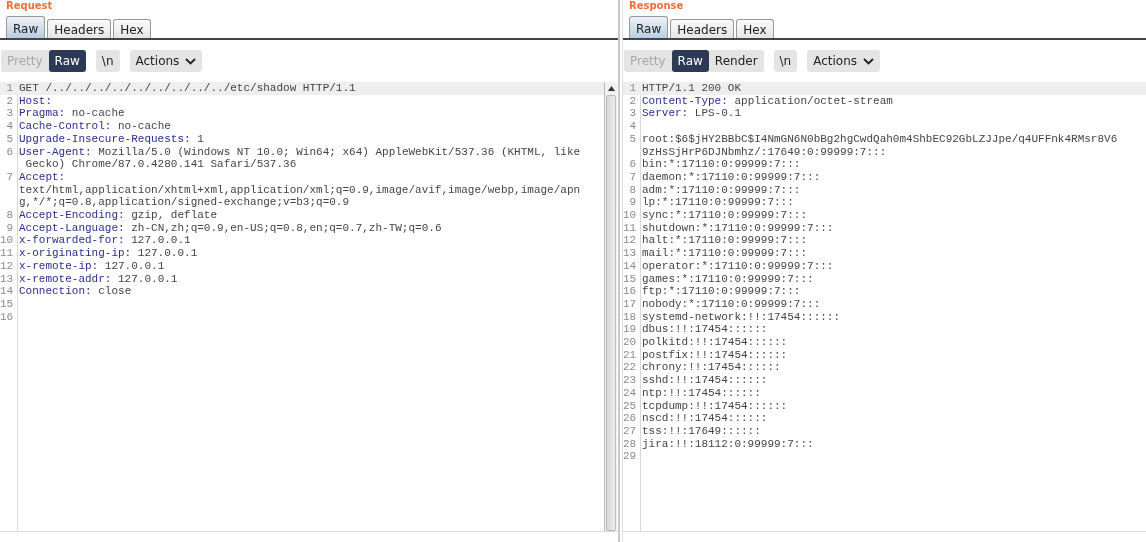  I want to click on code-text: g,*/*;q=0.8,application/signed-exchange;v=b3;q=0.9, so click(184, 202).